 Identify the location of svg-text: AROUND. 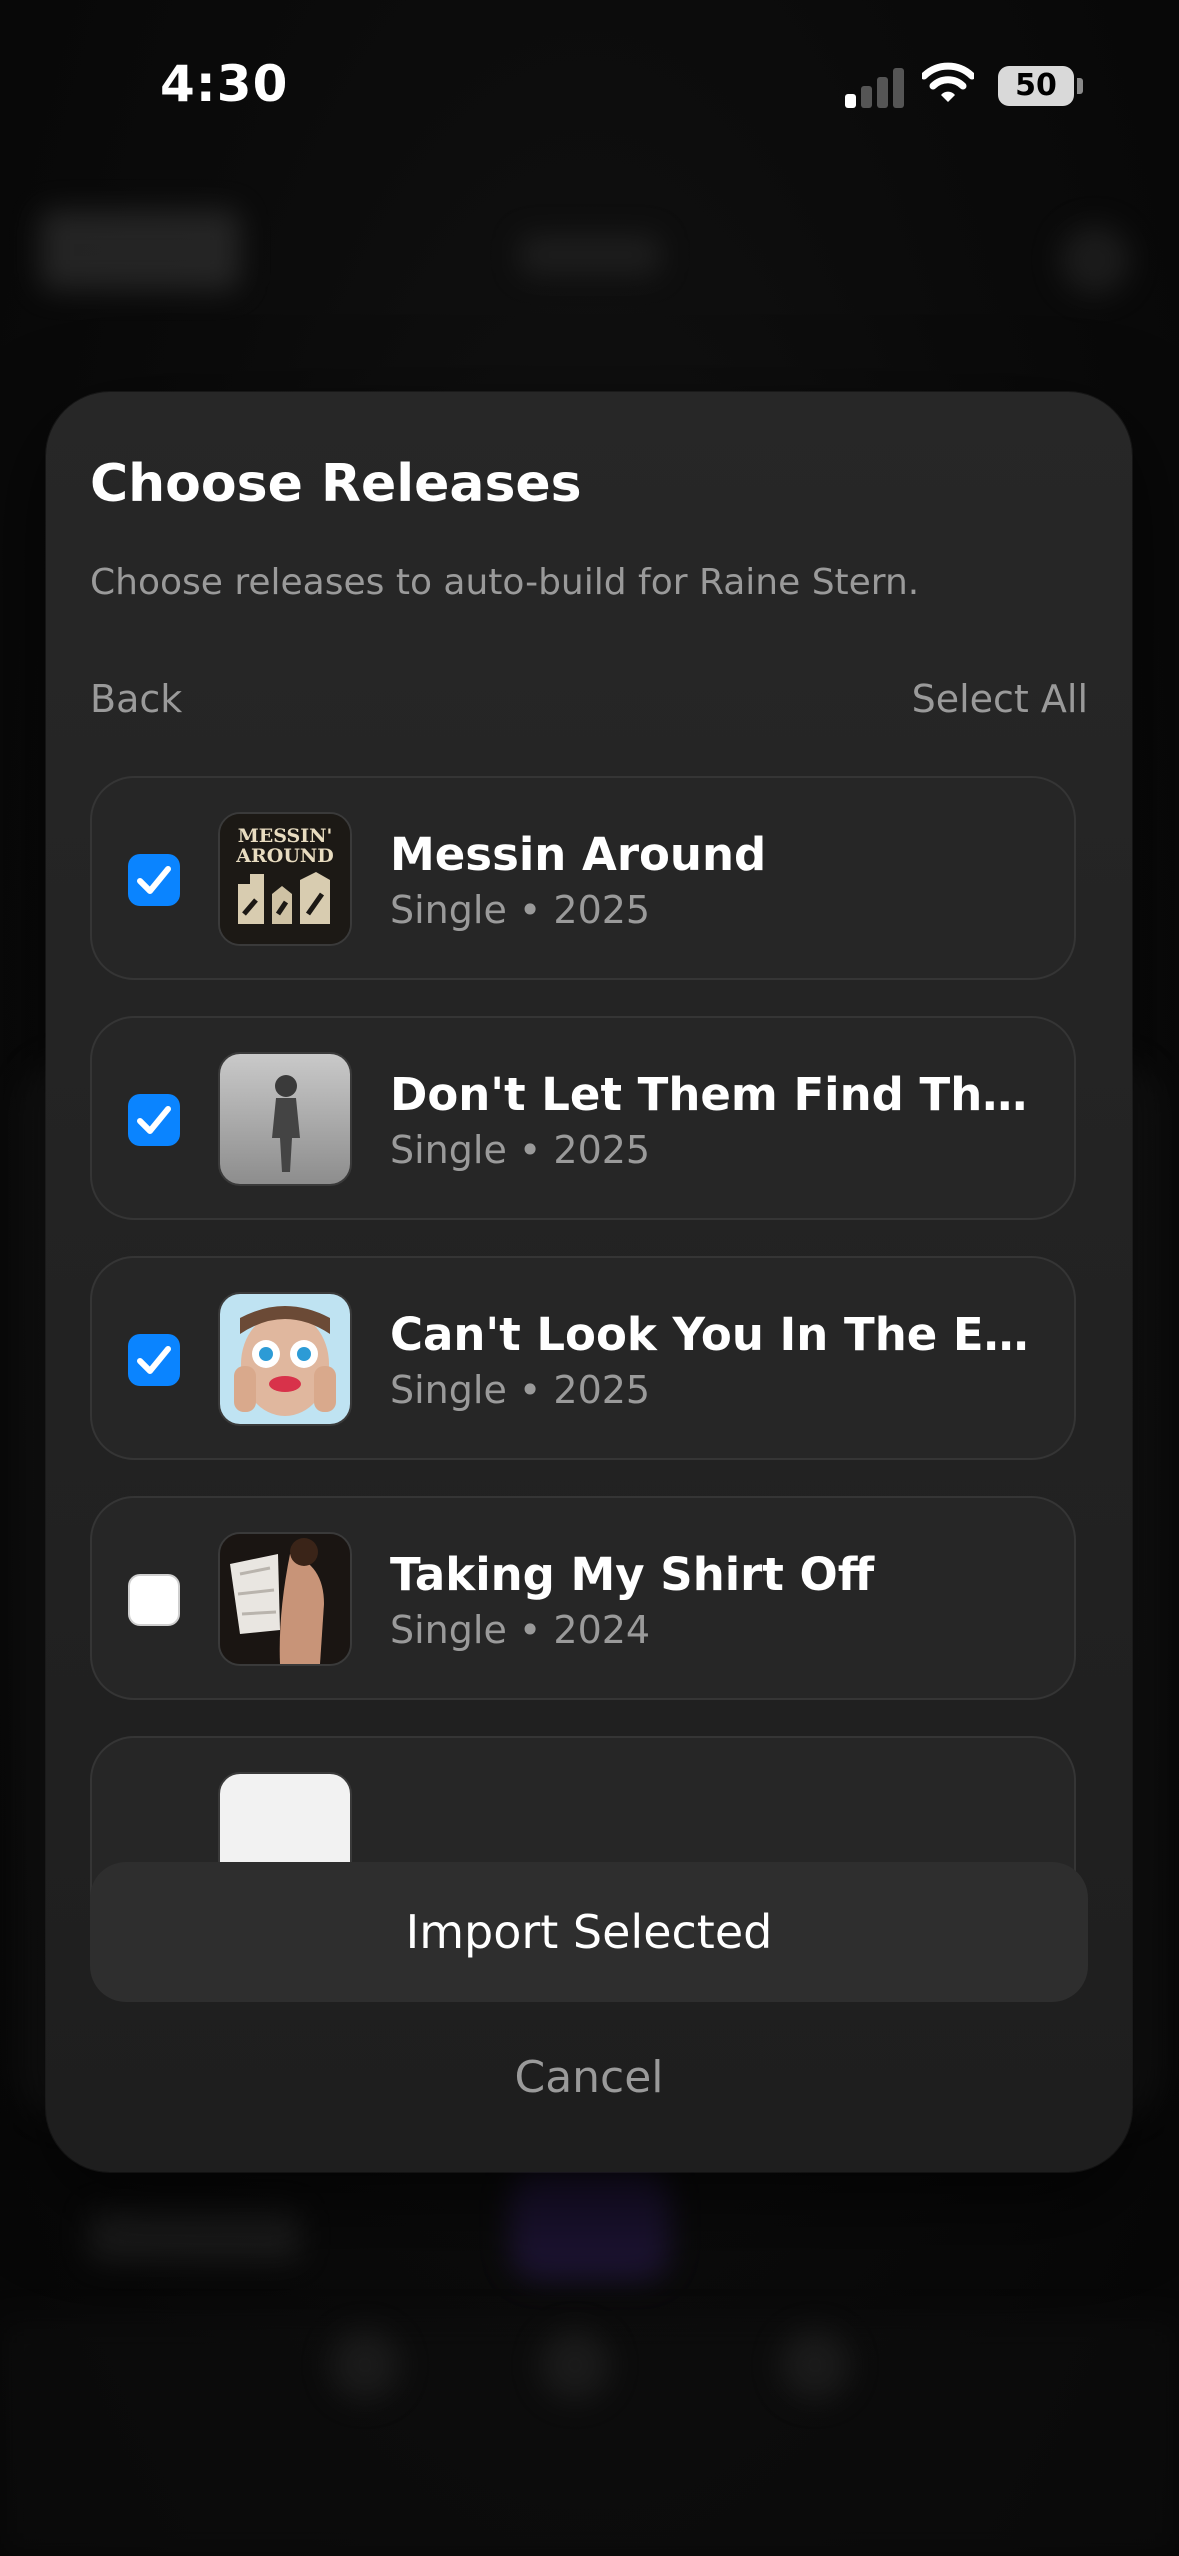
(284, 856).